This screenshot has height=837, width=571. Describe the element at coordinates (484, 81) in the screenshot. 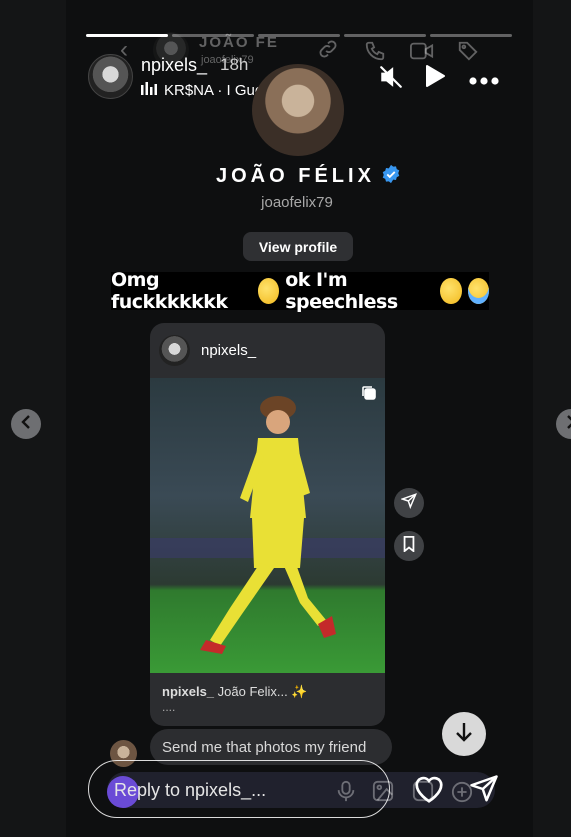

I see `more-options-icon` at that location.